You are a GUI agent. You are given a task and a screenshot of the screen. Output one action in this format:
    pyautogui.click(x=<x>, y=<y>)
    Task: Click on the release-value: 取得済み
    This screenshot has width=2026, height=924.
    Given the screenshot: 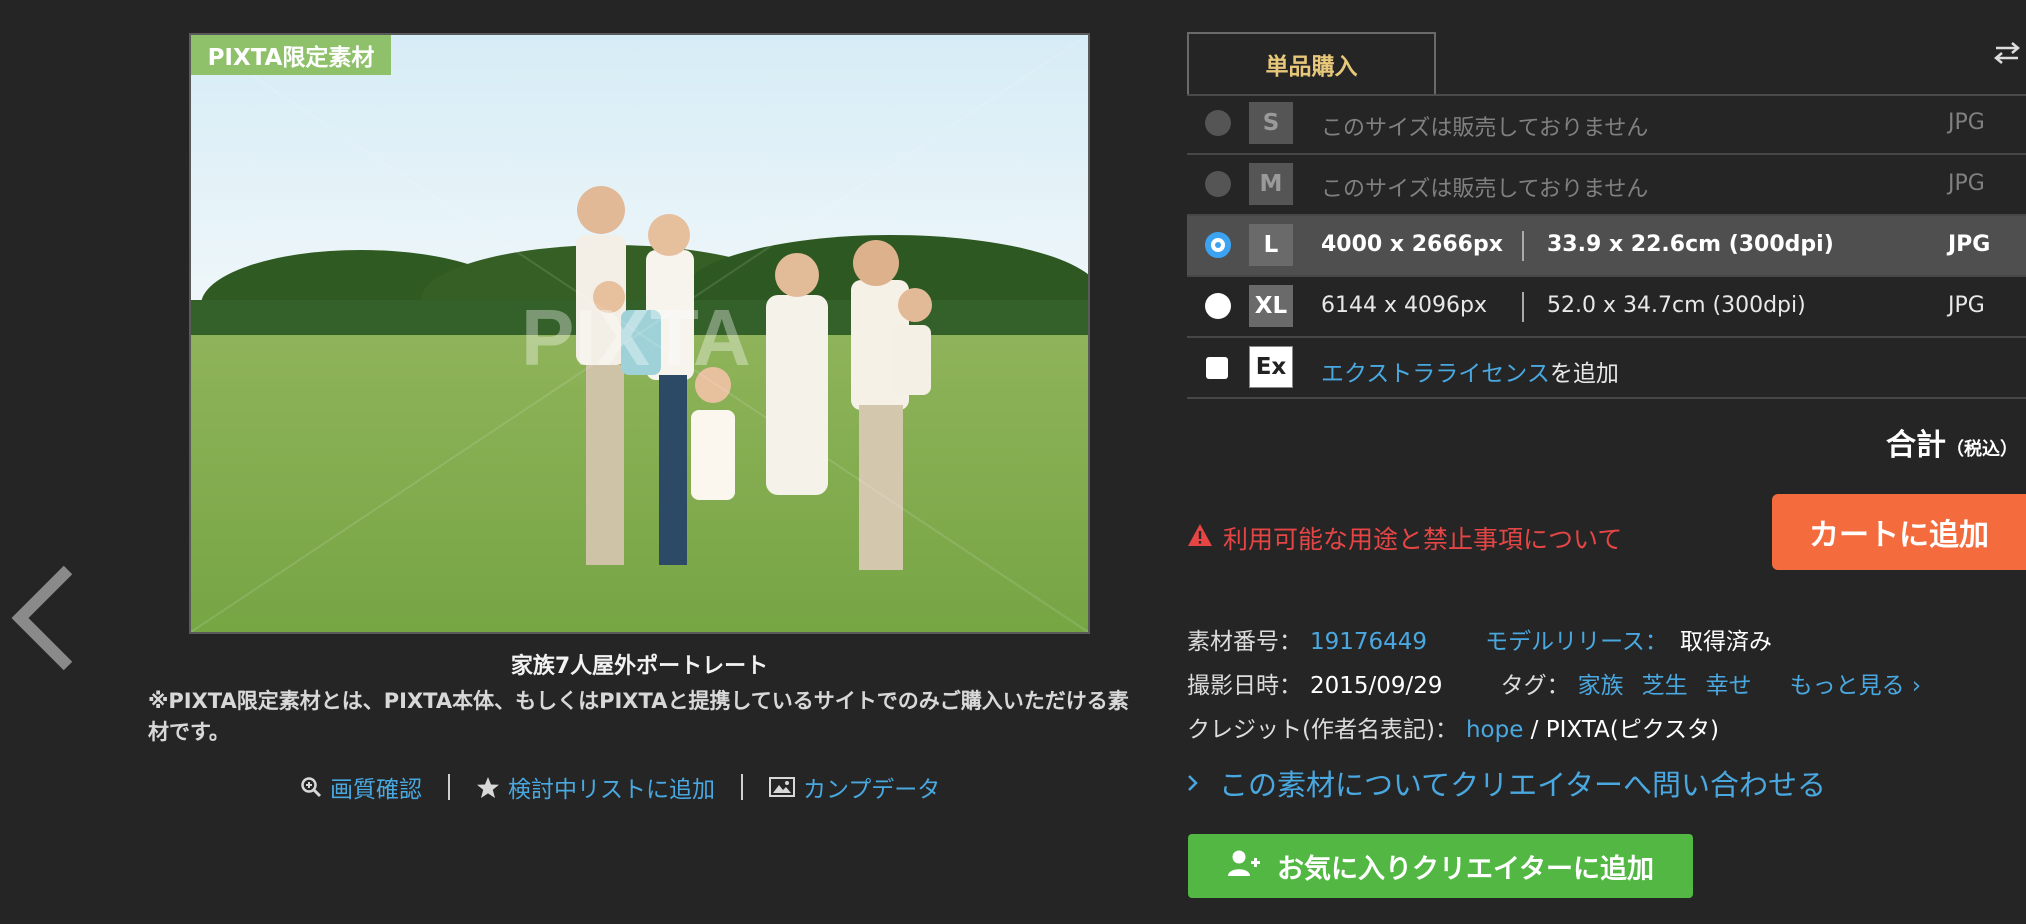 What is the action you would take?
    pyautogui.click(x=1725, y=642)
    